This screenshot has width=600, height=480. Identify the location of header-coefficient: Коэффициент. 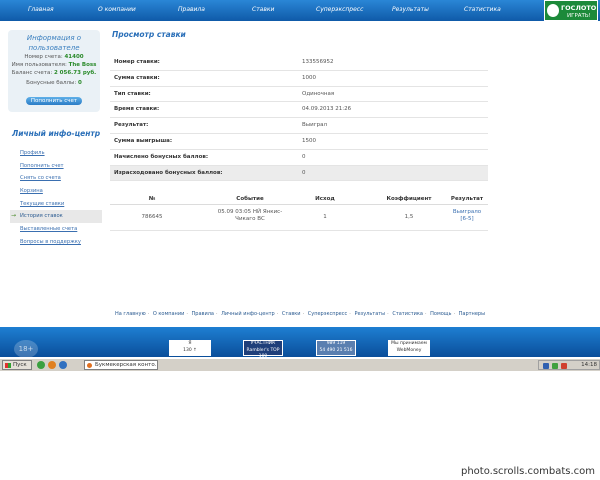
(409, 199).